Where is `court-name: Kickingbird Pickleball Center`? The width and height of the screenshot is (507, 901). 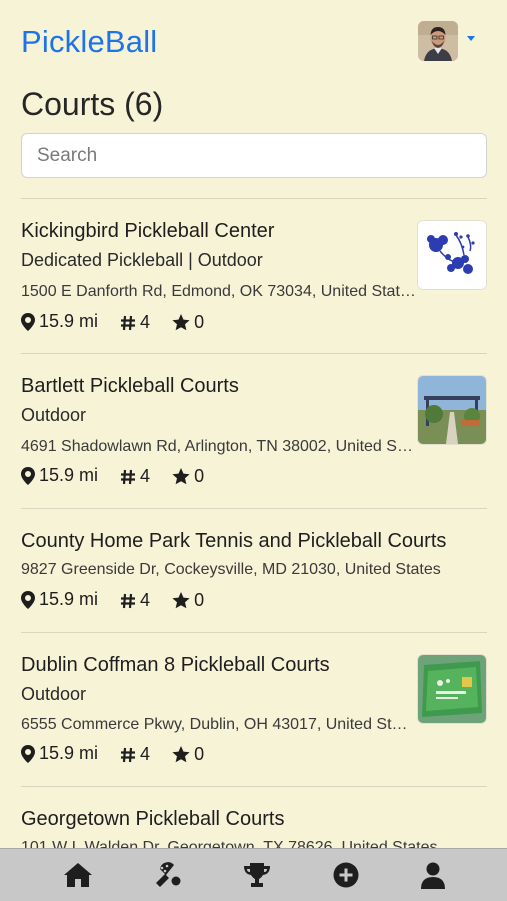
court-name: Kickingbird Pickleball Center is located at coordinates (148, 231).